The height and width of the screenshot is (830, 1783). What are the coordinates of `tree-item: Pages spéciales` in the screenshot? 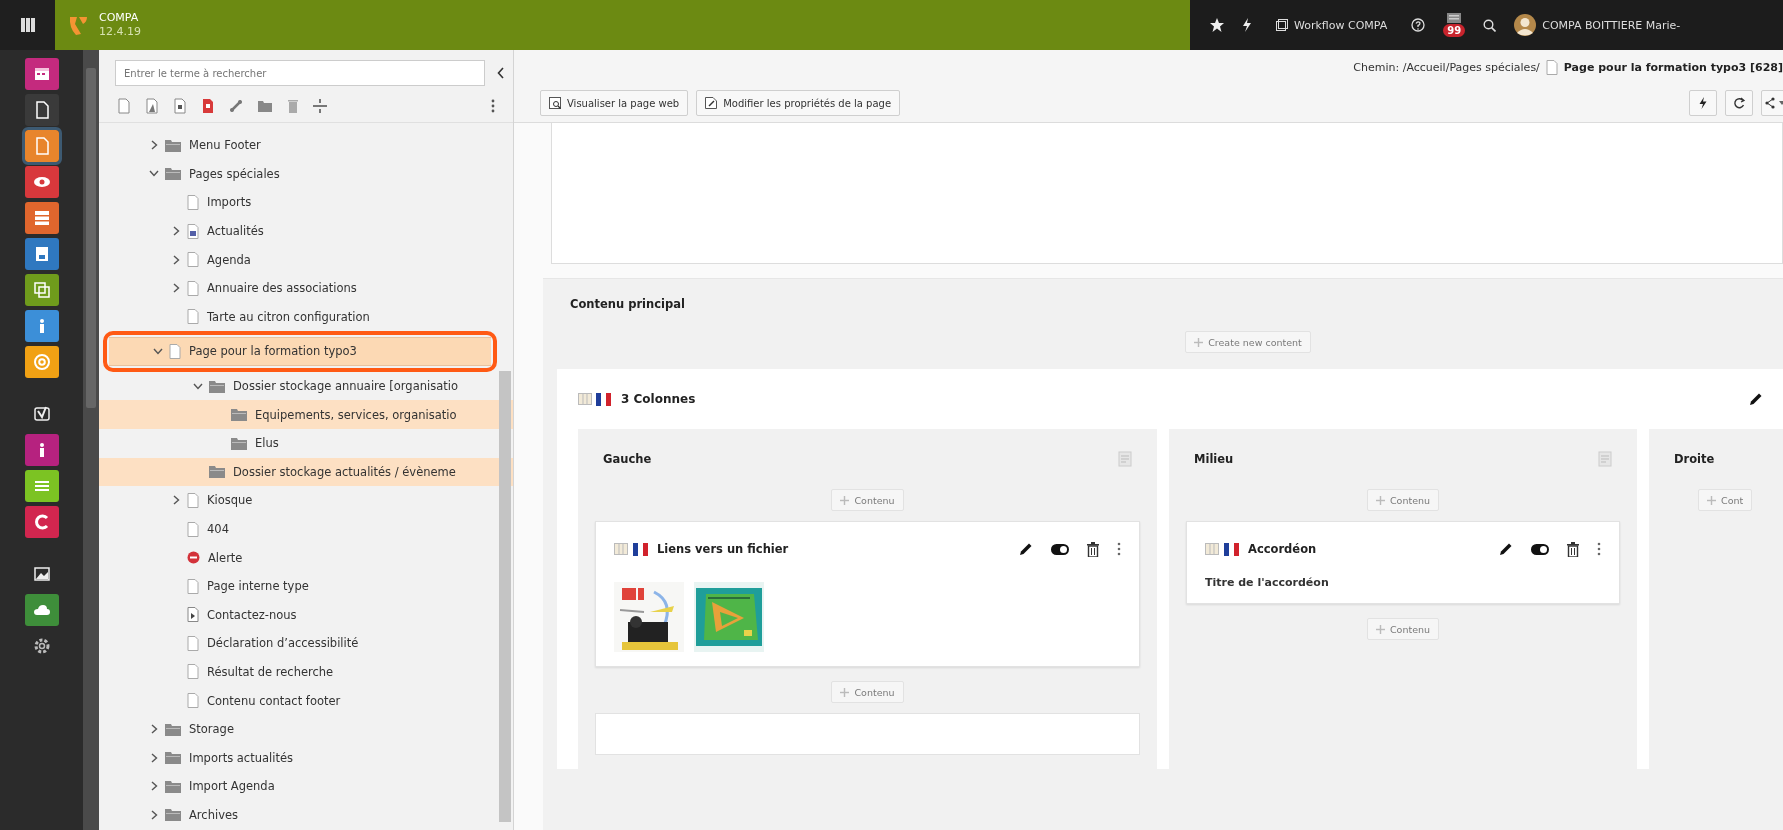 It's located at (306, 174).